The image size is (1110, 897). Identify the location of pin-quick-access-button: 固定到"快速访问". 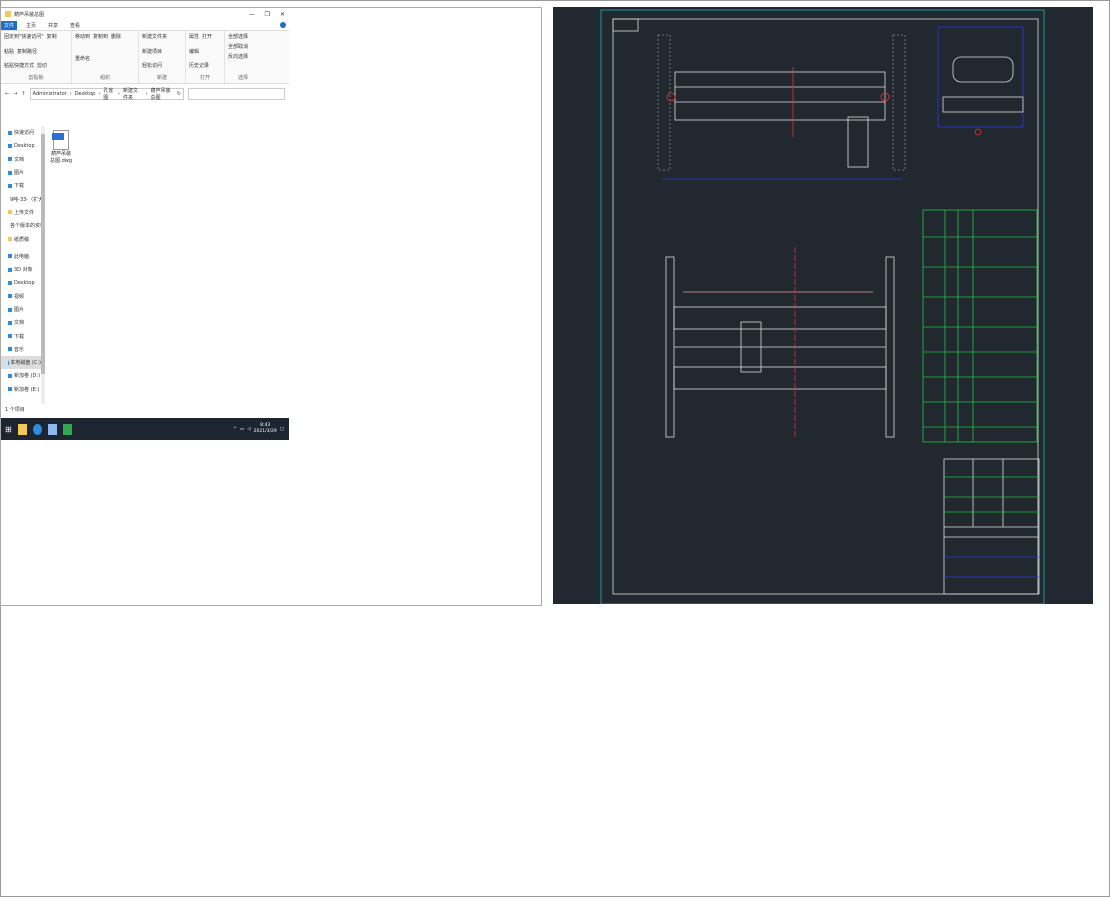
(24, 39).